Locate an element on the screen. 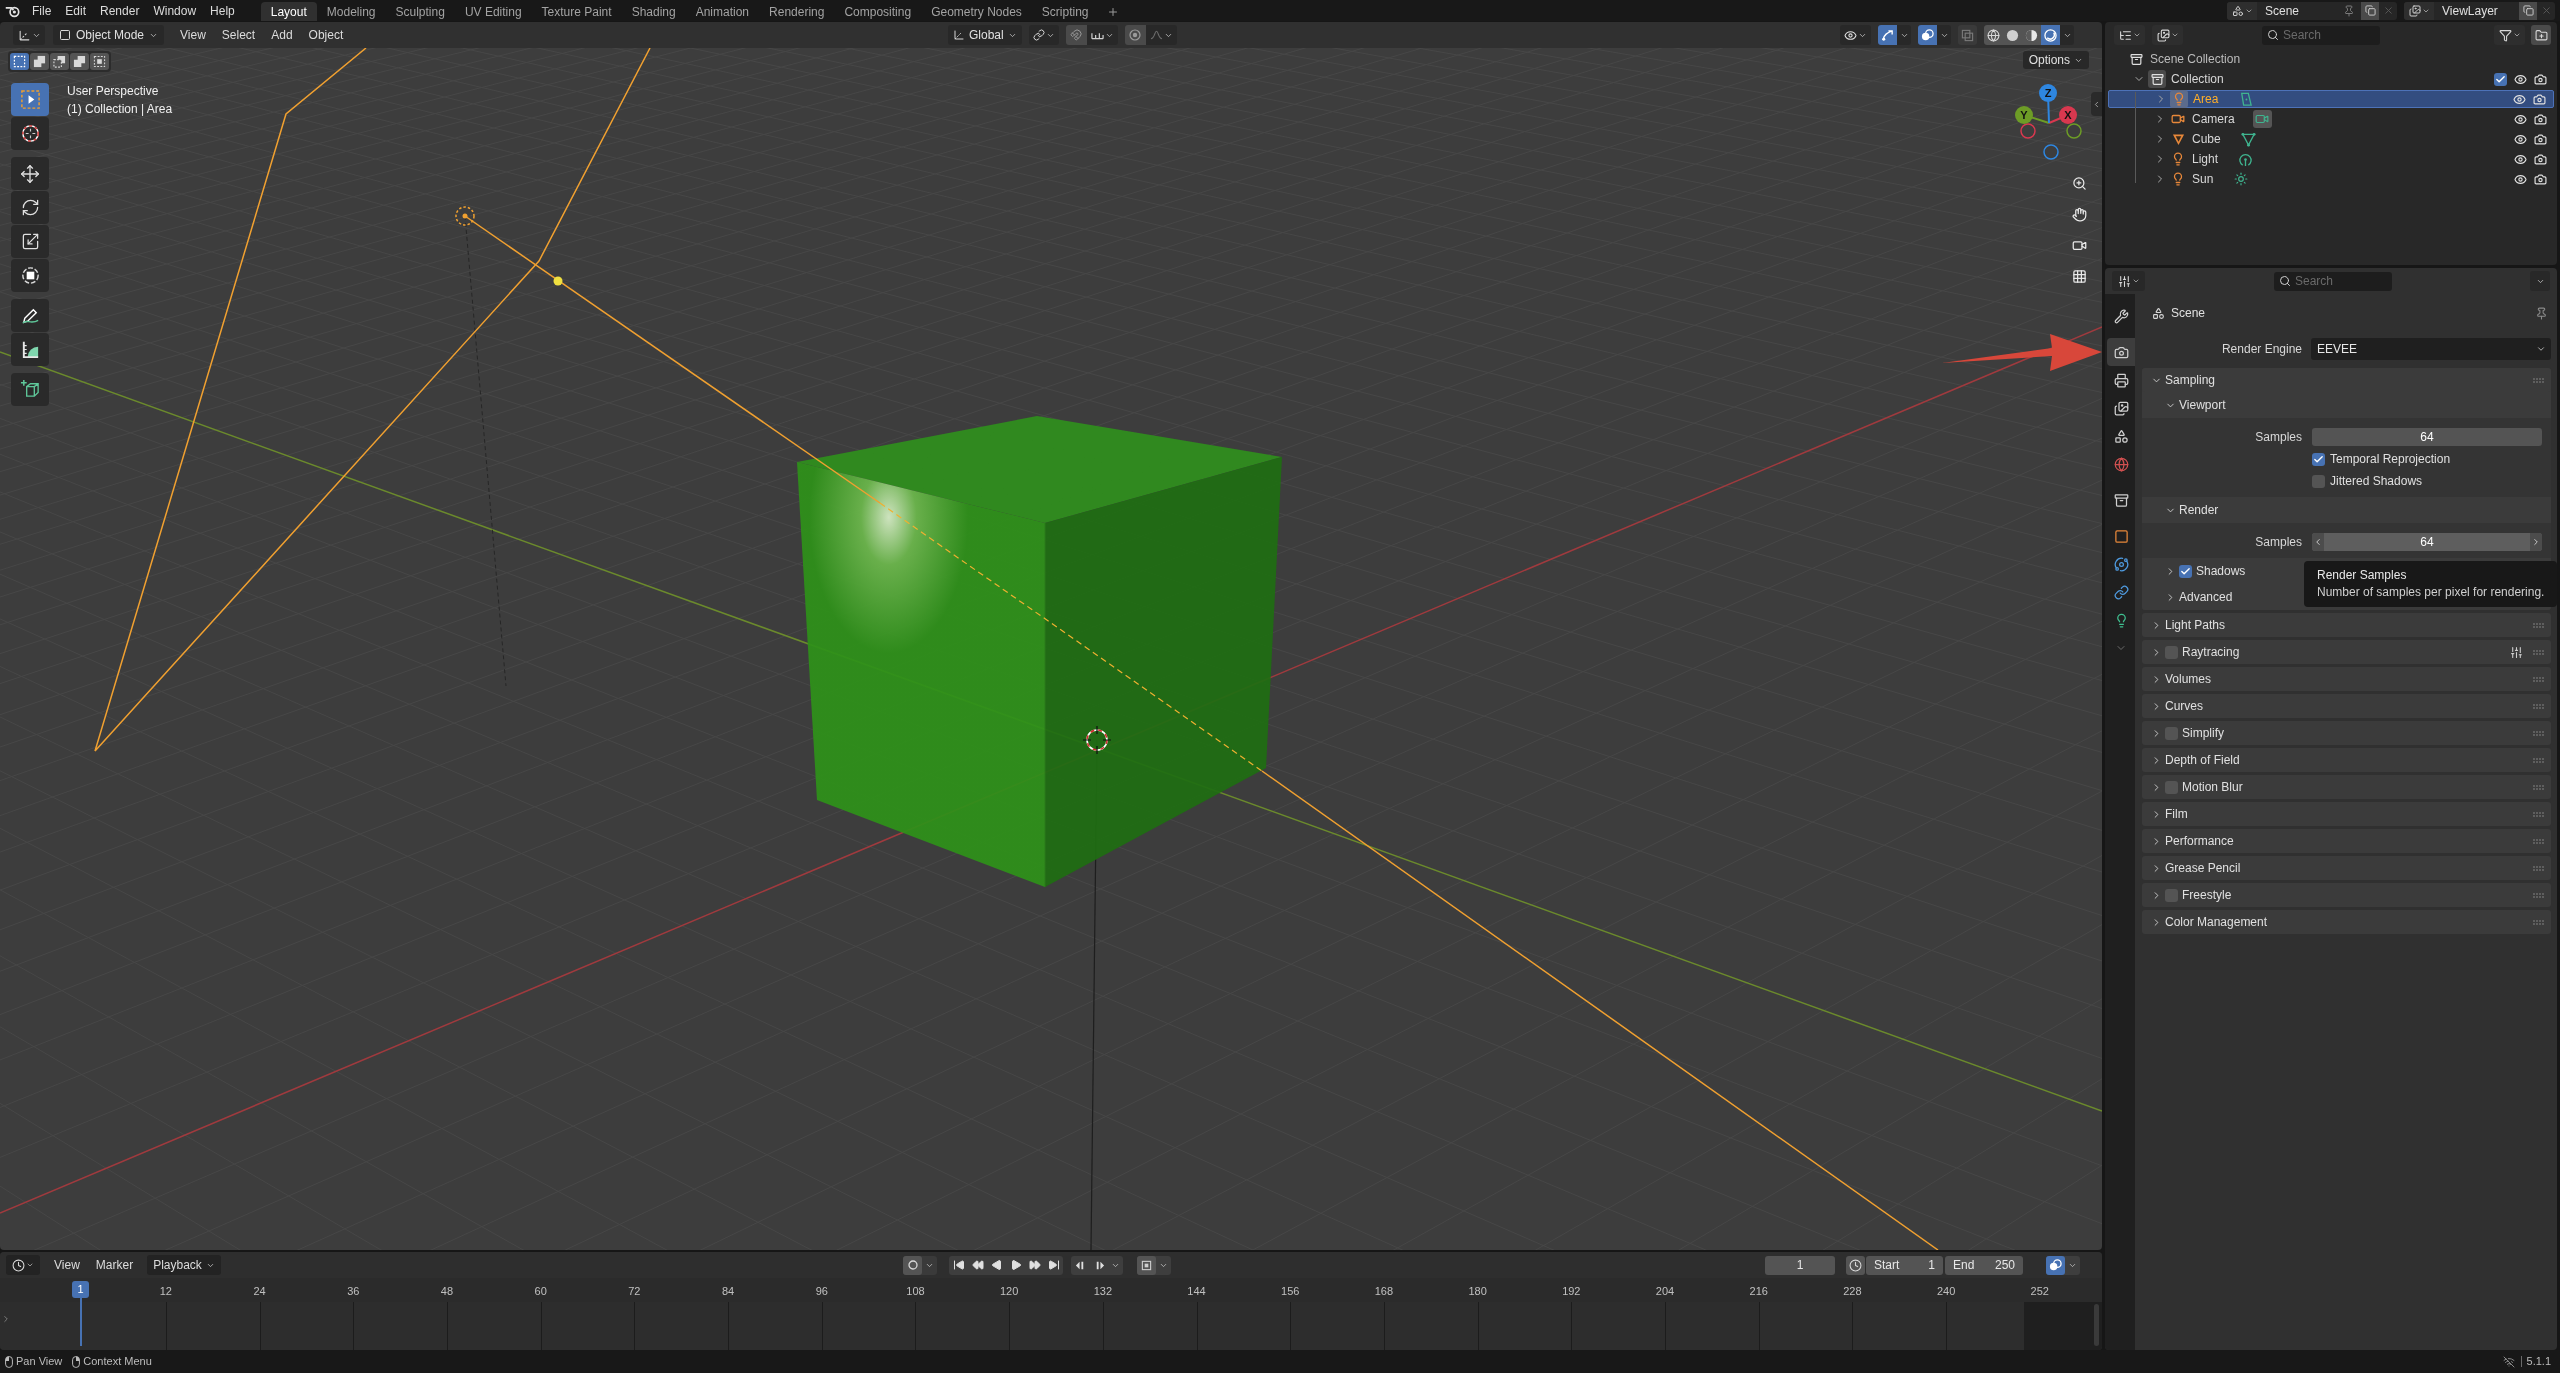 This screenshot has height=1373, width=2560. status-hint: Context Menu is located at coordinates (117, 1362).